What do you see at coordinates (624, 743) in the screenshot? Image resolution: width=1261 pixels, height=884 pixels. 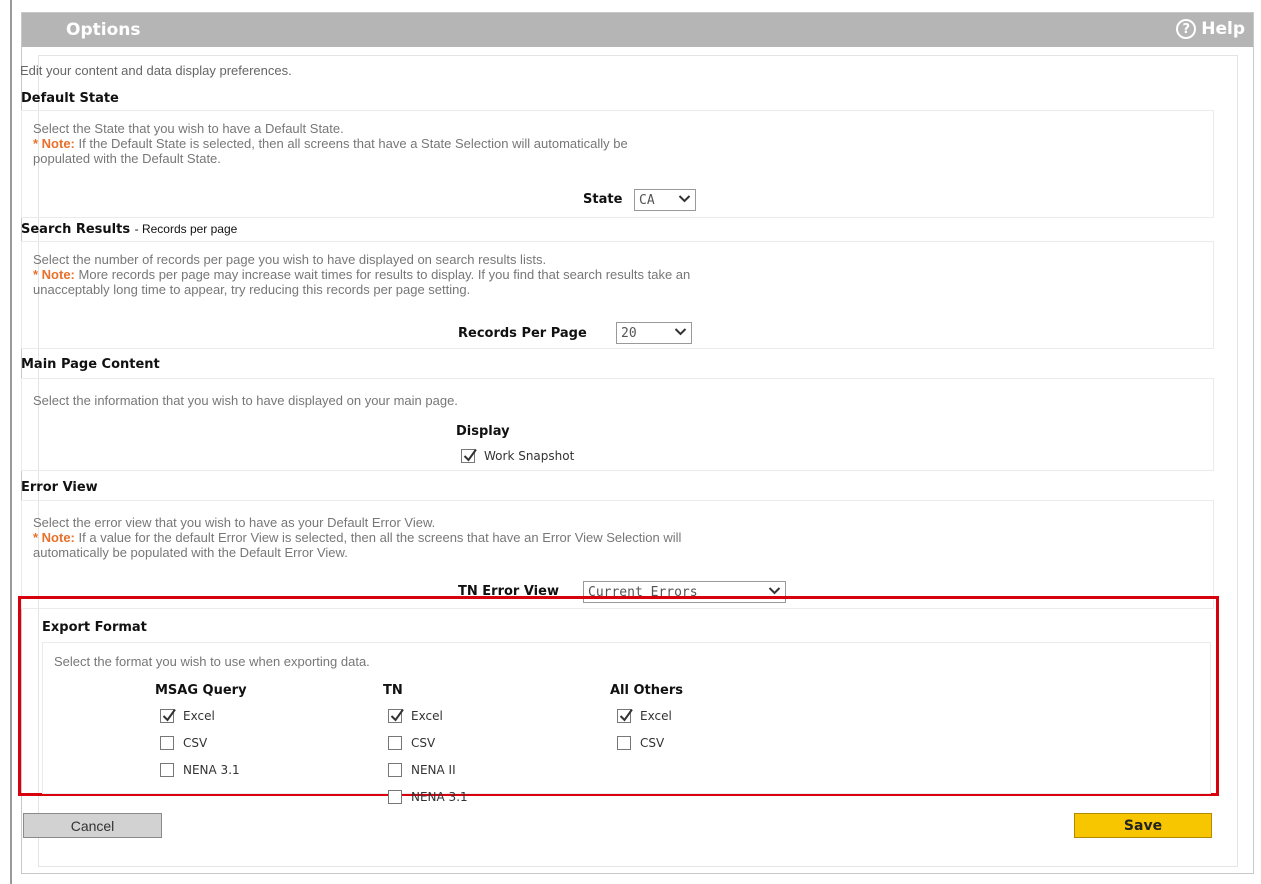 I see `others-csv-checkbox` at bounding box center [624, 743].